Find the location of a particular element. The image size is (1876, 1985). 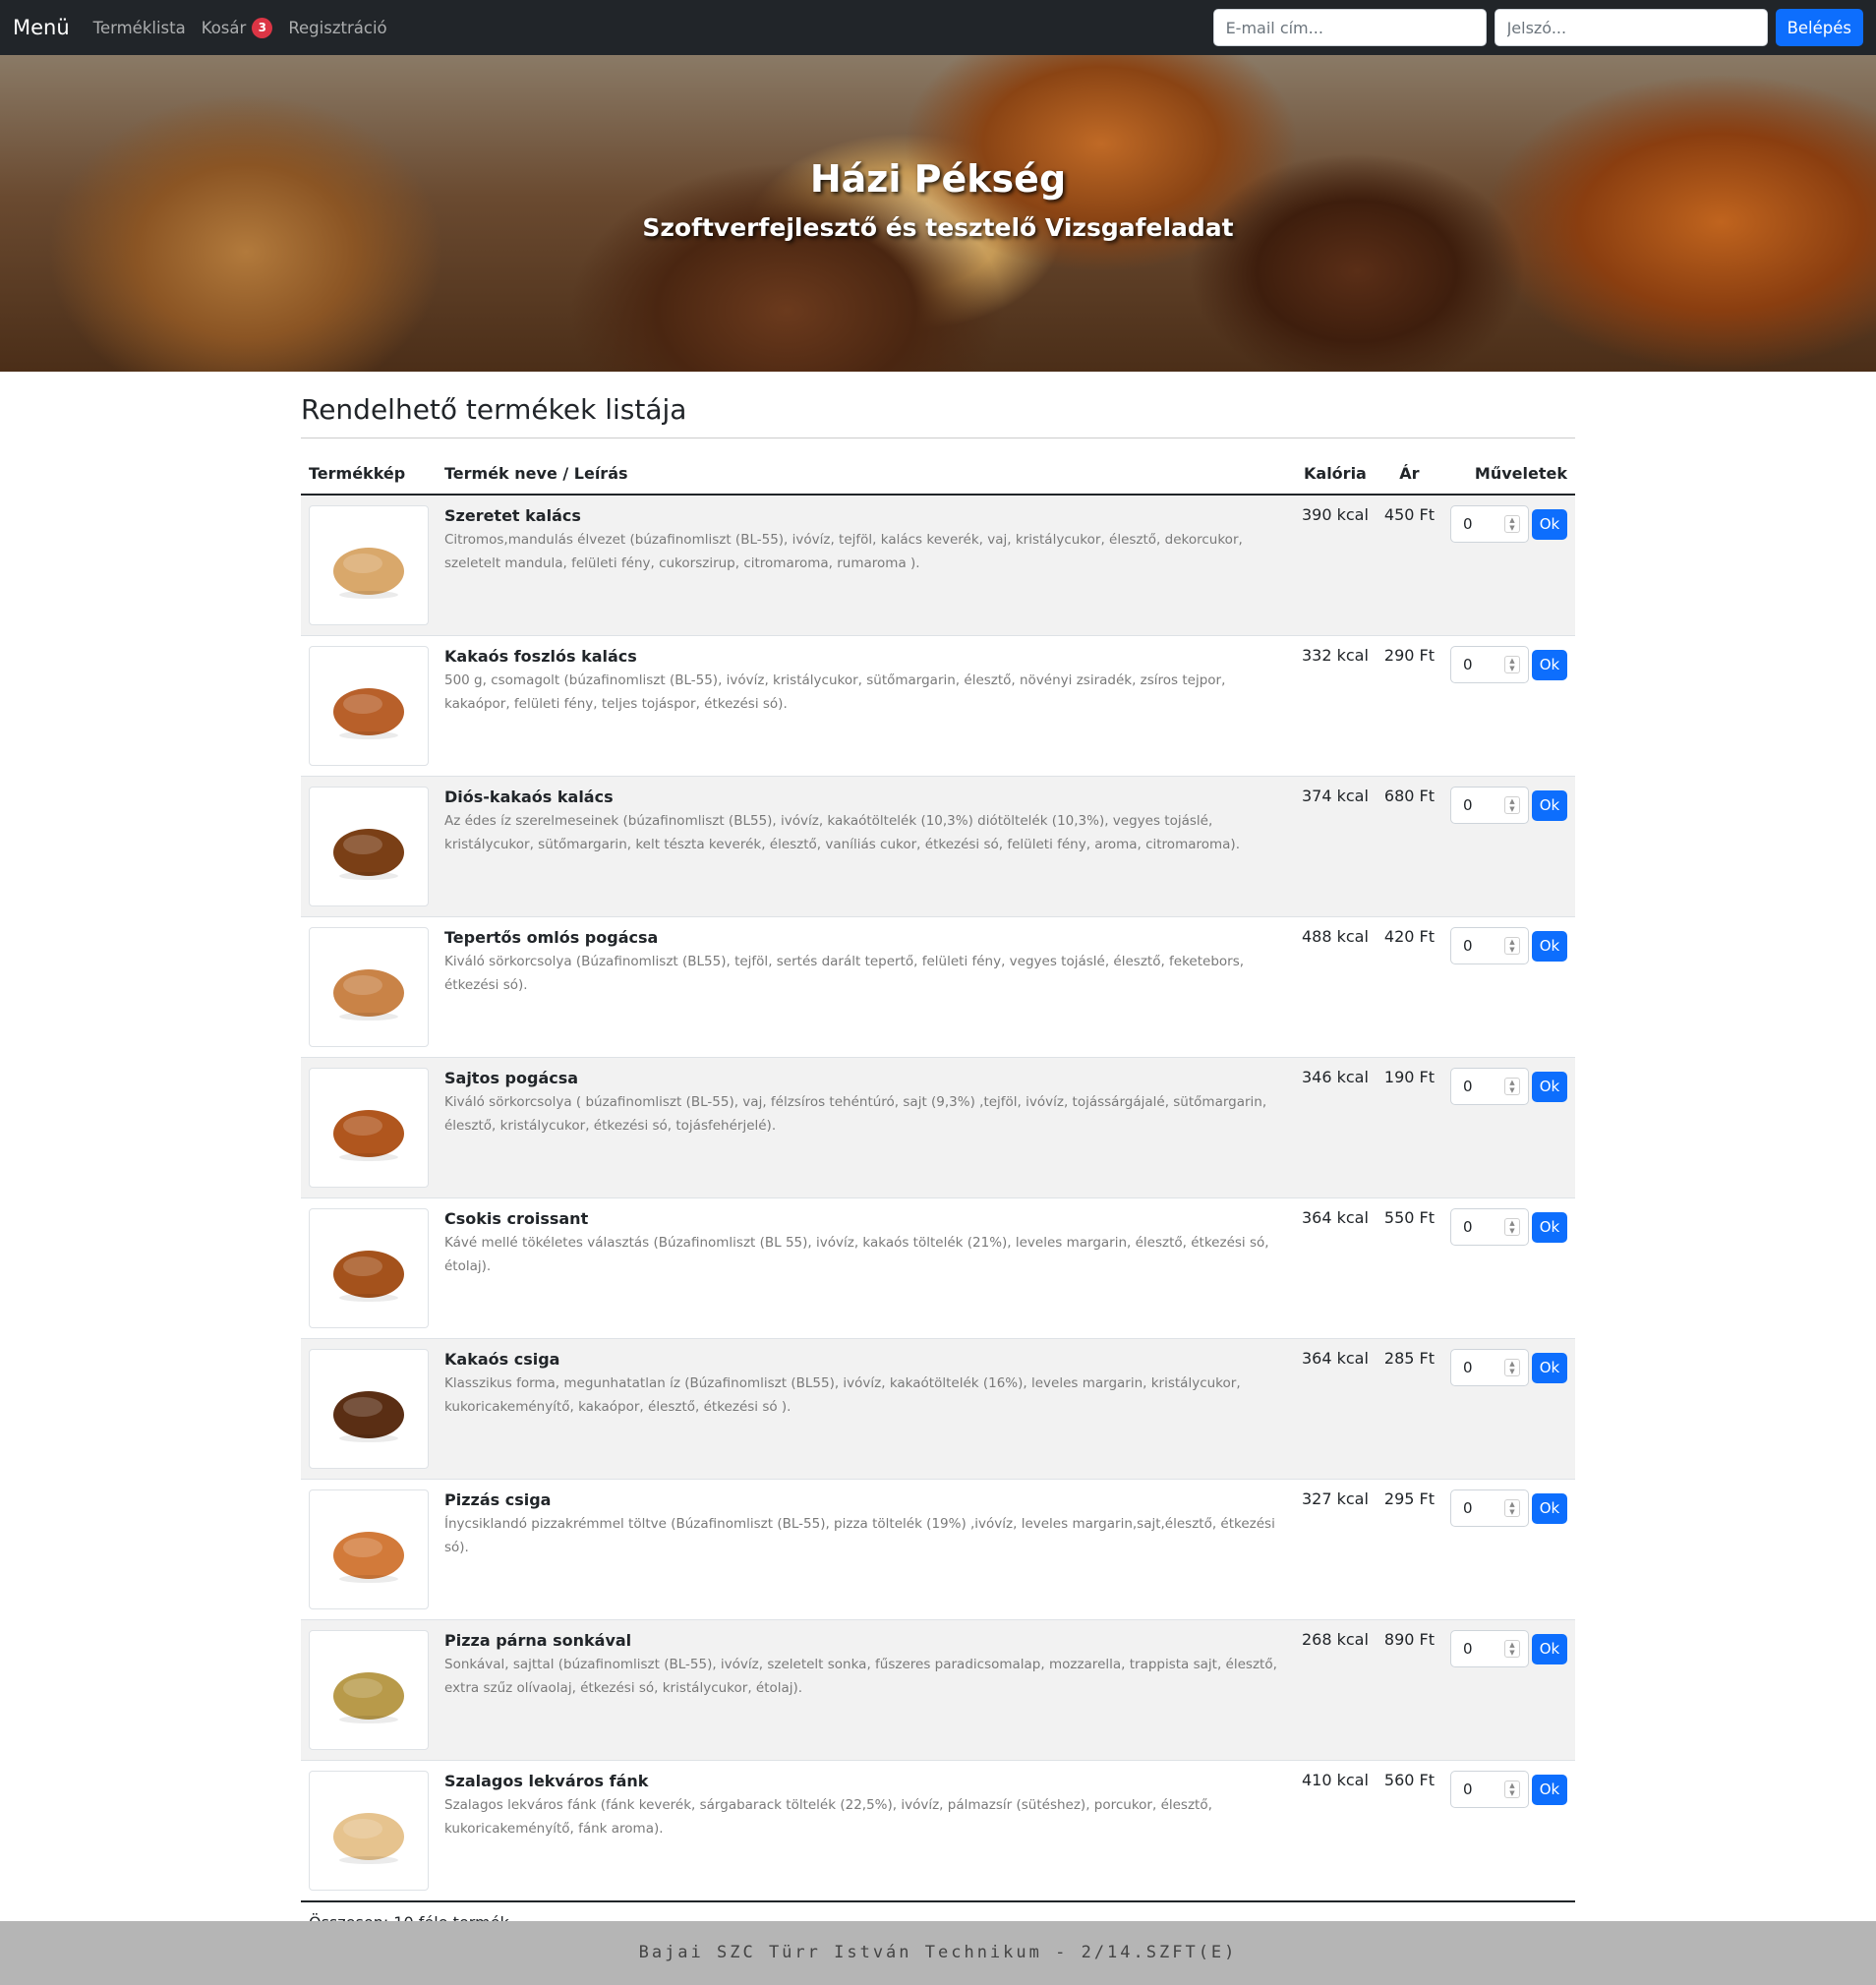

navbar-brand: Menü is located at coordinates (41, 27).